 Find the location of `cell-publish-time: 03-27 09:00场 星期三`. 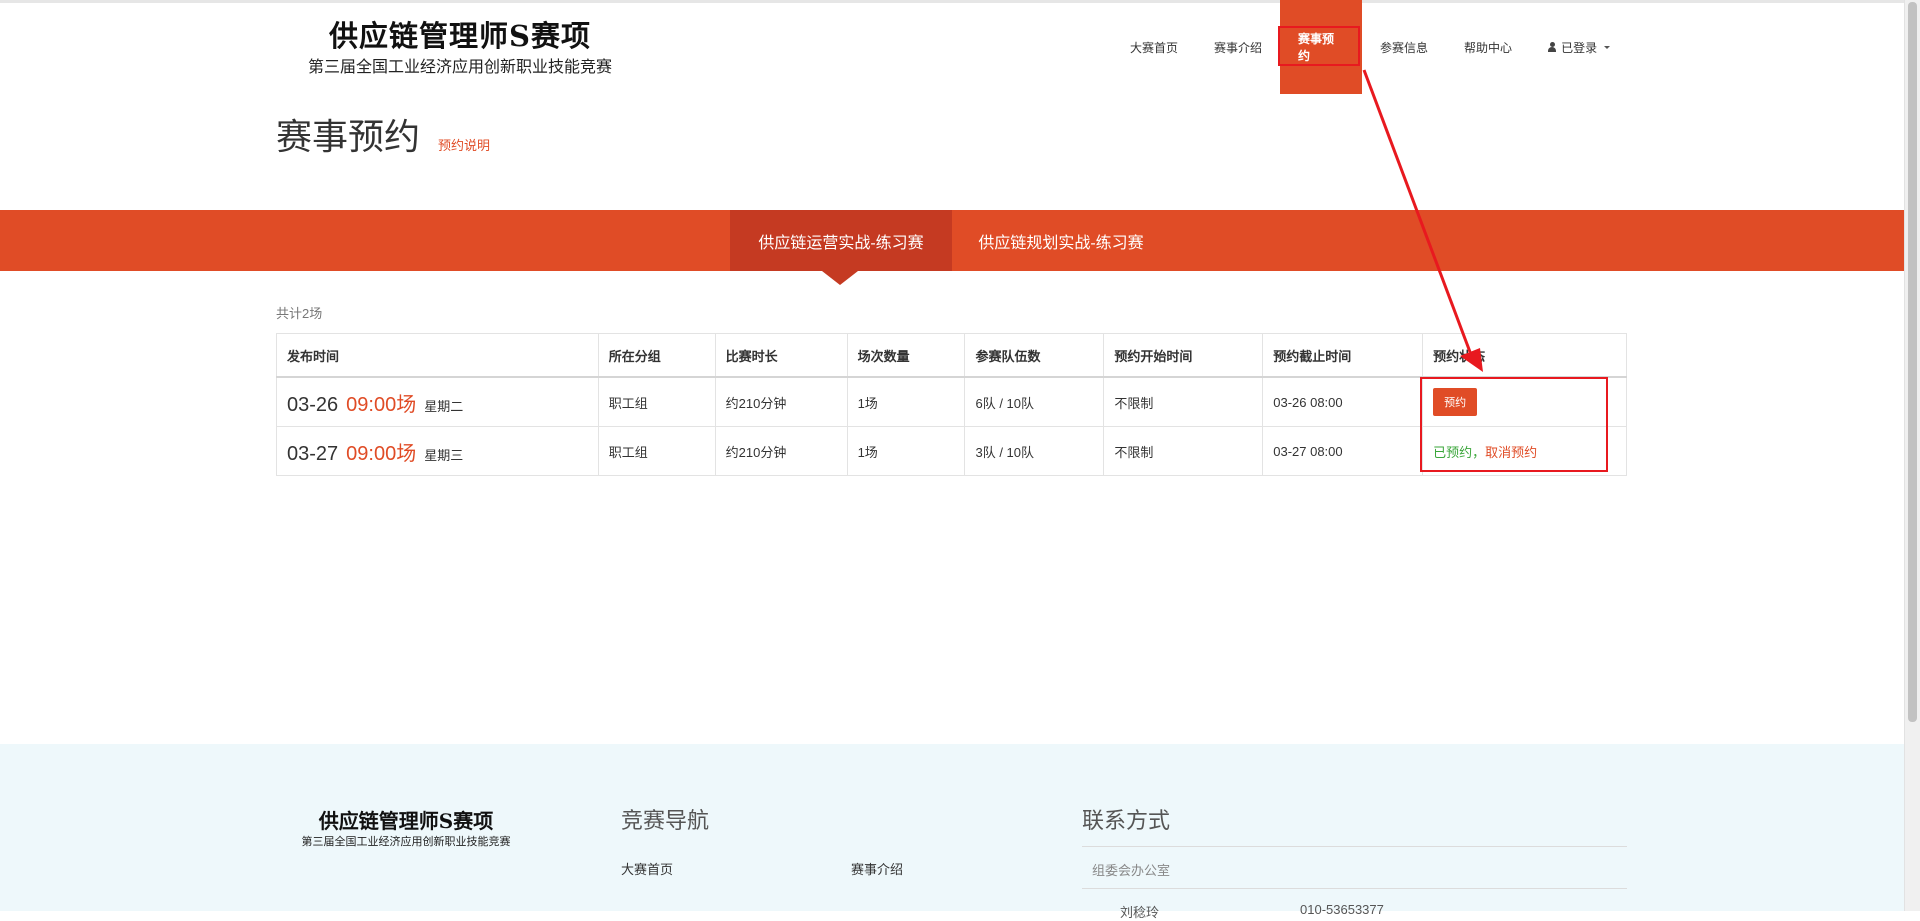

cell-publish-time: 03-27 09:00场 星期三 is located at coordinates (437, 451).